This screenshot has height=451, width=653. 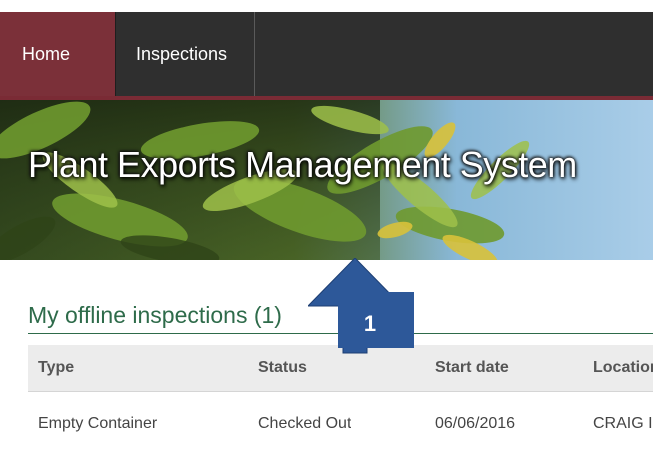 What do you see at coordinates (46, 53) in the screenshot?
I see `nav-tab-home-label: Home` at bounding box center [46, 53].